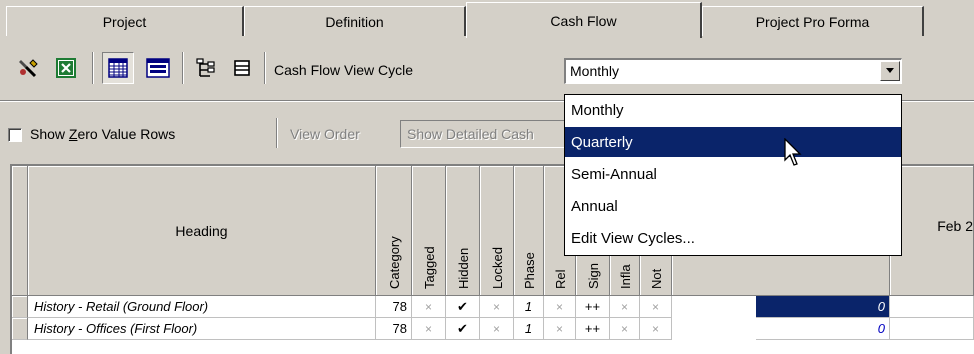 The width and height of the screenshot is (974, 354). I want to click on column-header-phase: Phase, so click(529, 231).